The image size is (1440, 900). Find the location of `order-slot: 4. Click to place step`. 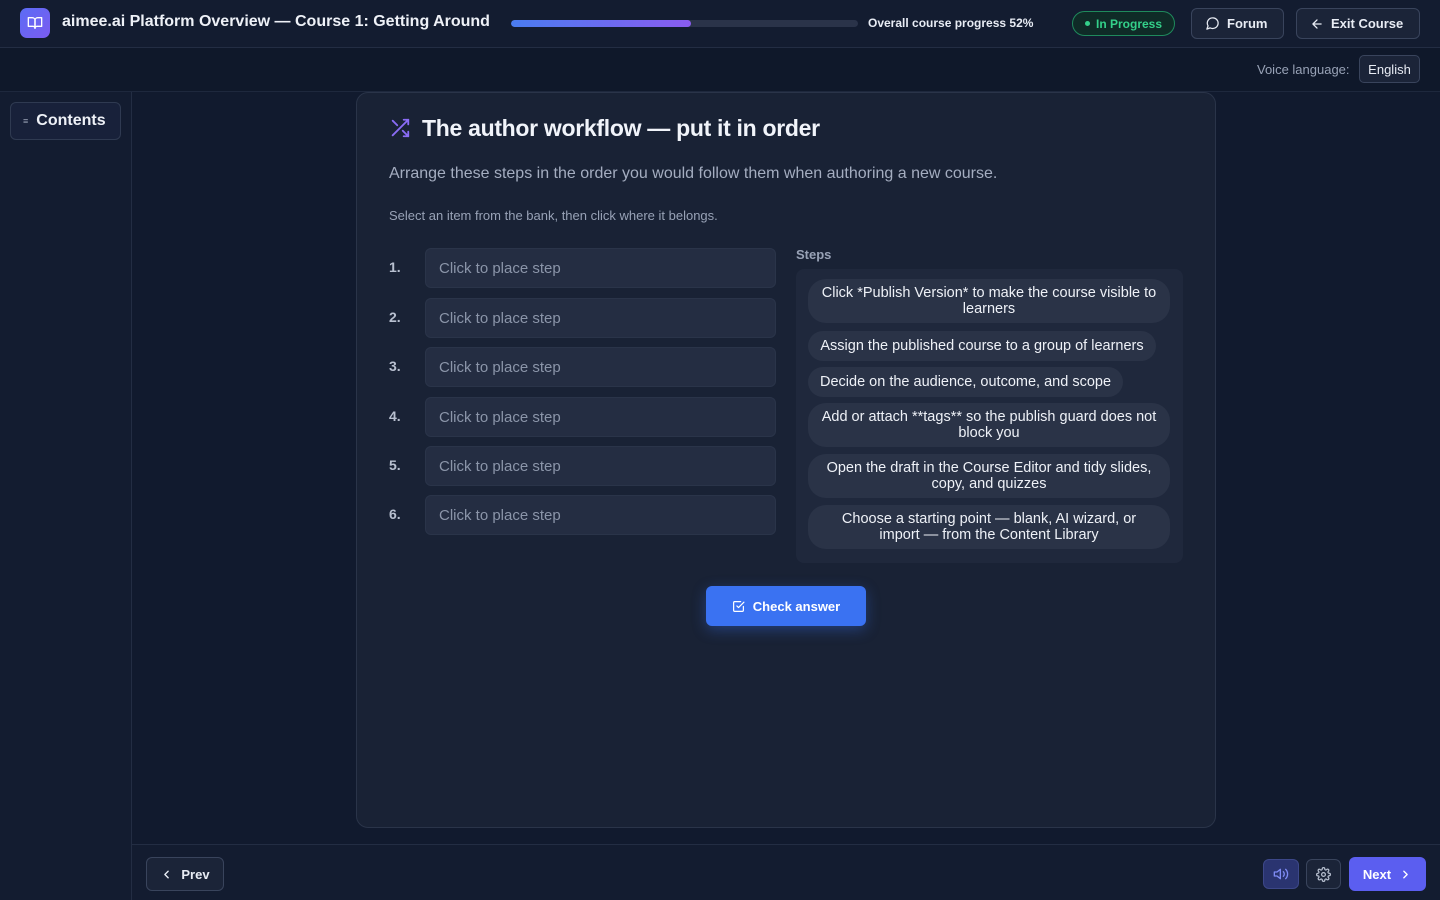

order-slot: 4. Click to place step is located at coordinates (582, 417).